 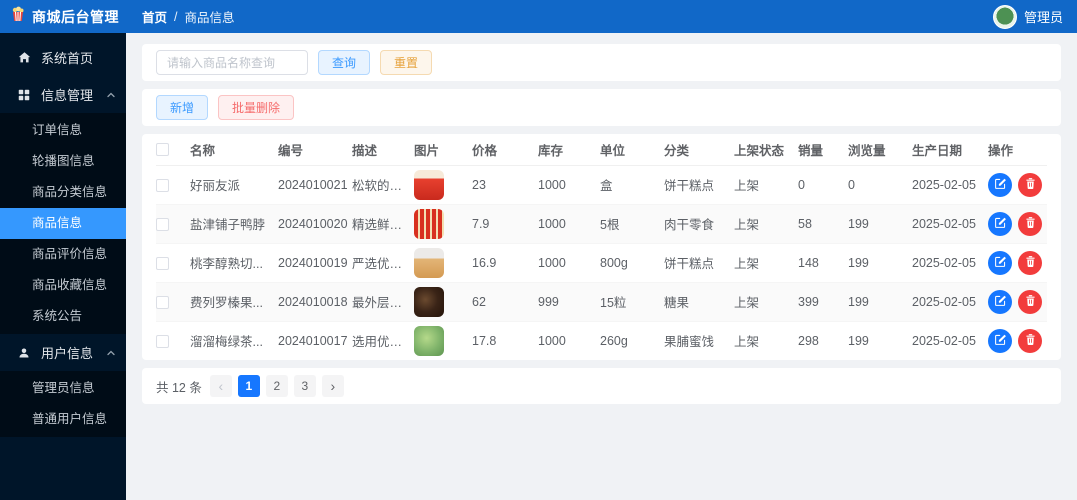 What do you see at coordinates (505, 302) in the screenshot?
I see `cell-price: 62` at bounding box center [505, 302].